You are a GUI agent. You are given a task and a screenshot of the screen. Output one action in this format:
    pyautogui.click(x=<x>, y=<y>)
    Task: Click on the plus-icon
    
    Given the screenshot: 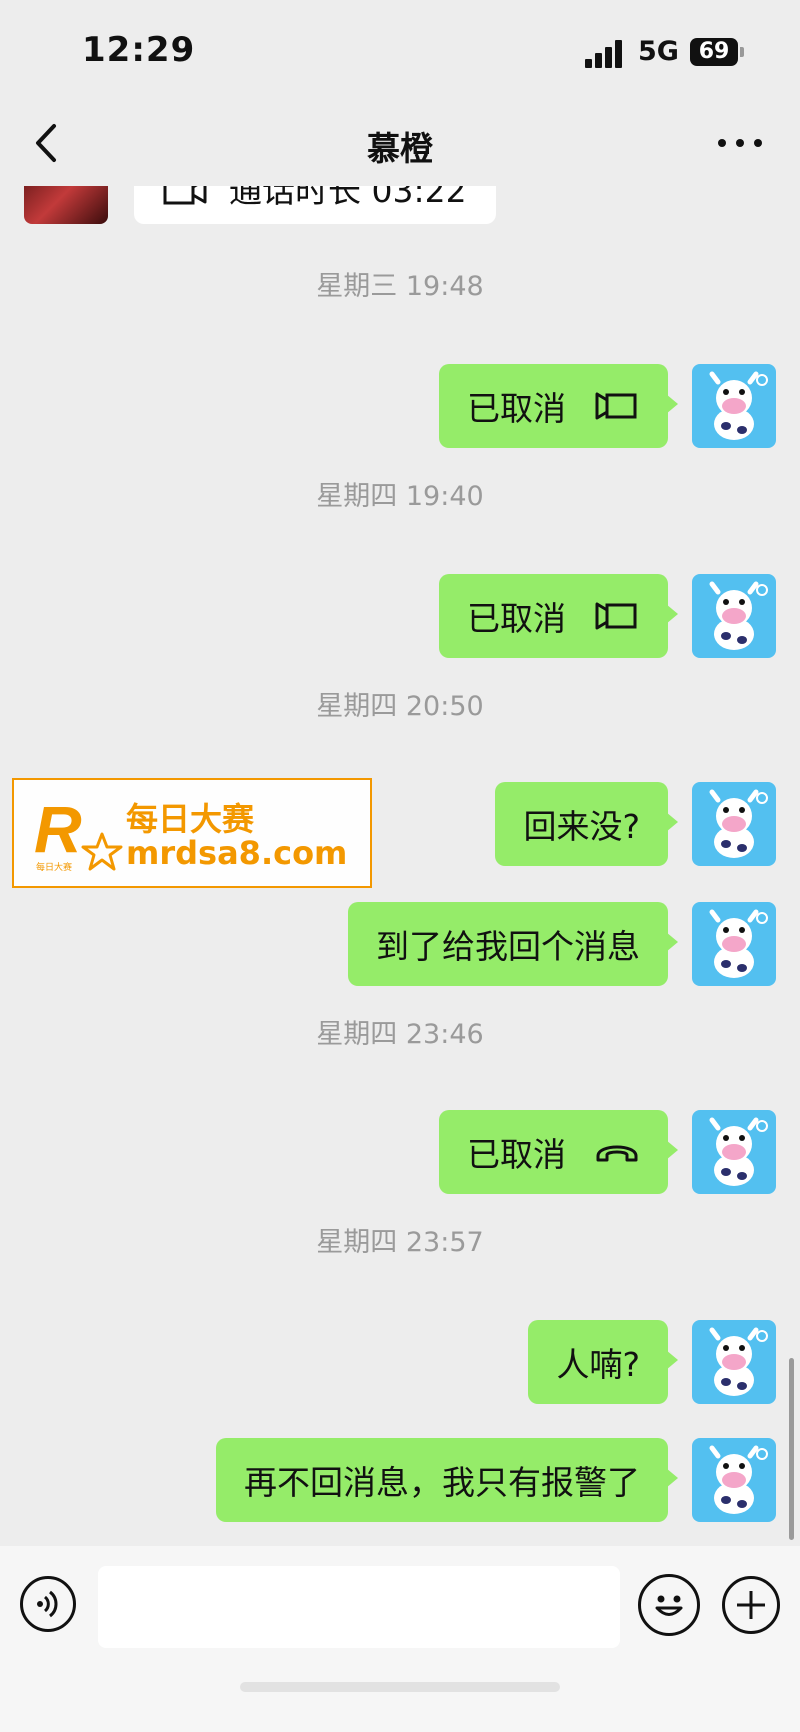 What is the action you would take?
    pyautogui.click(x=751, y=1605)
    